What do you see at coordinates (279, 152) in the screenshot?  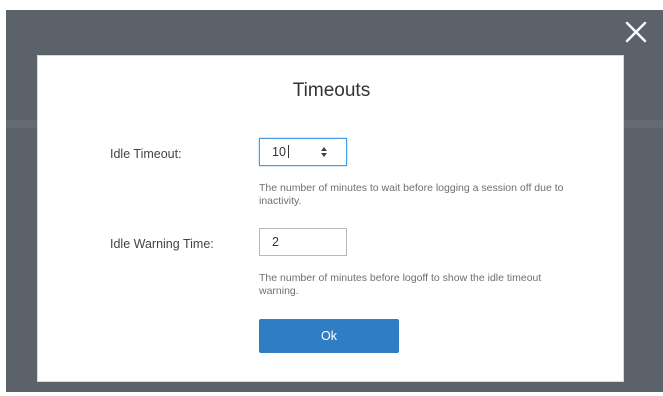 I see `idle-timeout-value: 10` at bounding box center [279, 152].